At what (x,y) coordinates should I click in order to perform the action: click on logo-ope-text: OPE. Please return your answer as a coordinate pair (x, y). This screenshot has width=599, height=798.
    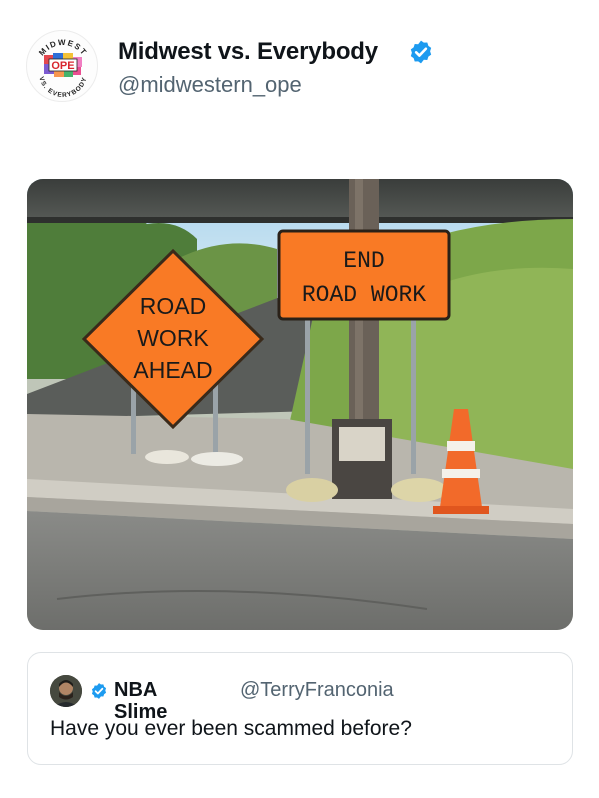
    Looking at the image, I should click on (62, 66).